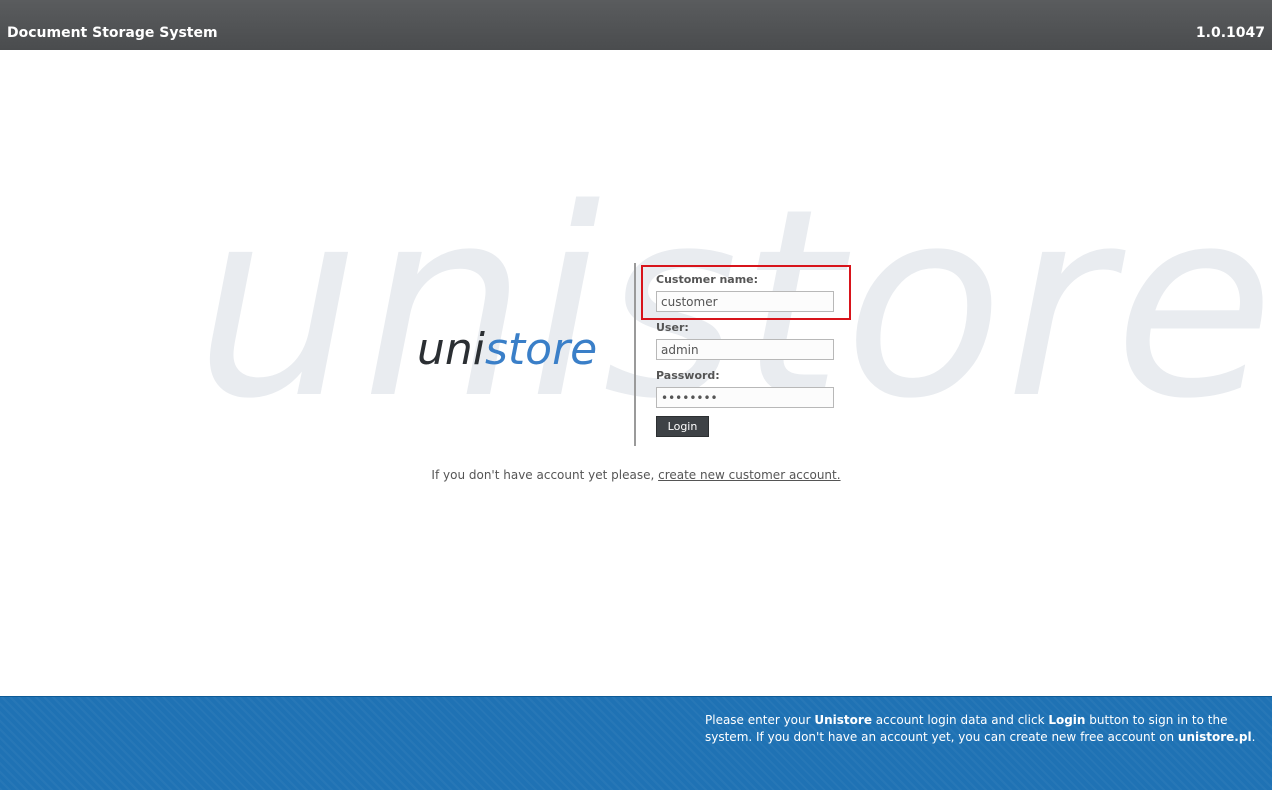 This screenshot has width=1272, height=790. What do you see at coordinates (745, 349) in the screenshot?
I see `user-input` at bounding box center [745, 349].